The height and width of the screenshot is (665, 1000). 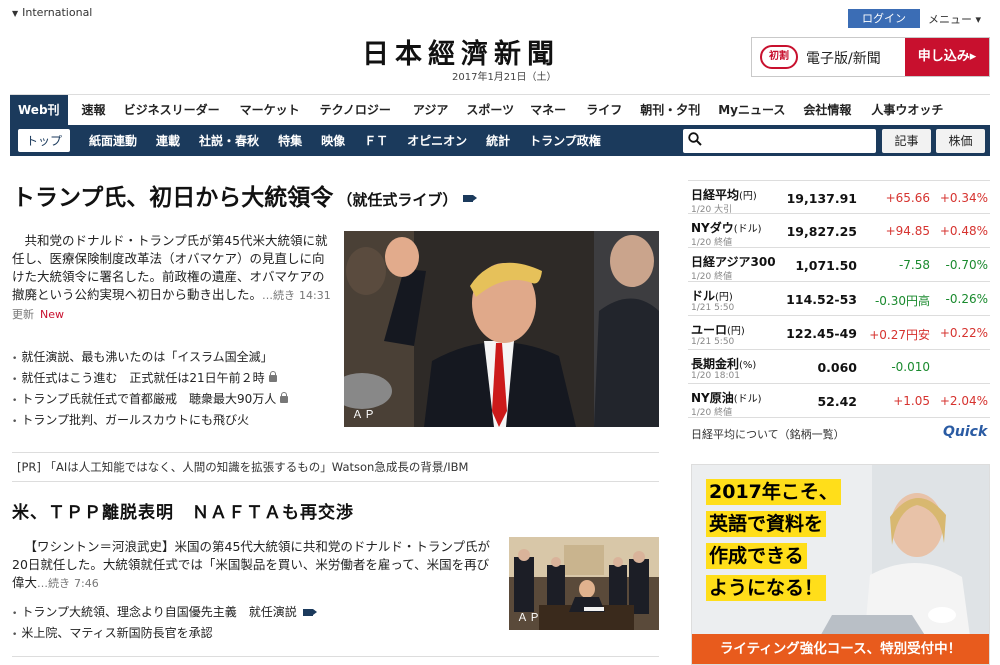 What do you see at coordinates (899, 335) in the screenshot?
I see `market-change: +0.27円安` at bounding box center [899, 335].